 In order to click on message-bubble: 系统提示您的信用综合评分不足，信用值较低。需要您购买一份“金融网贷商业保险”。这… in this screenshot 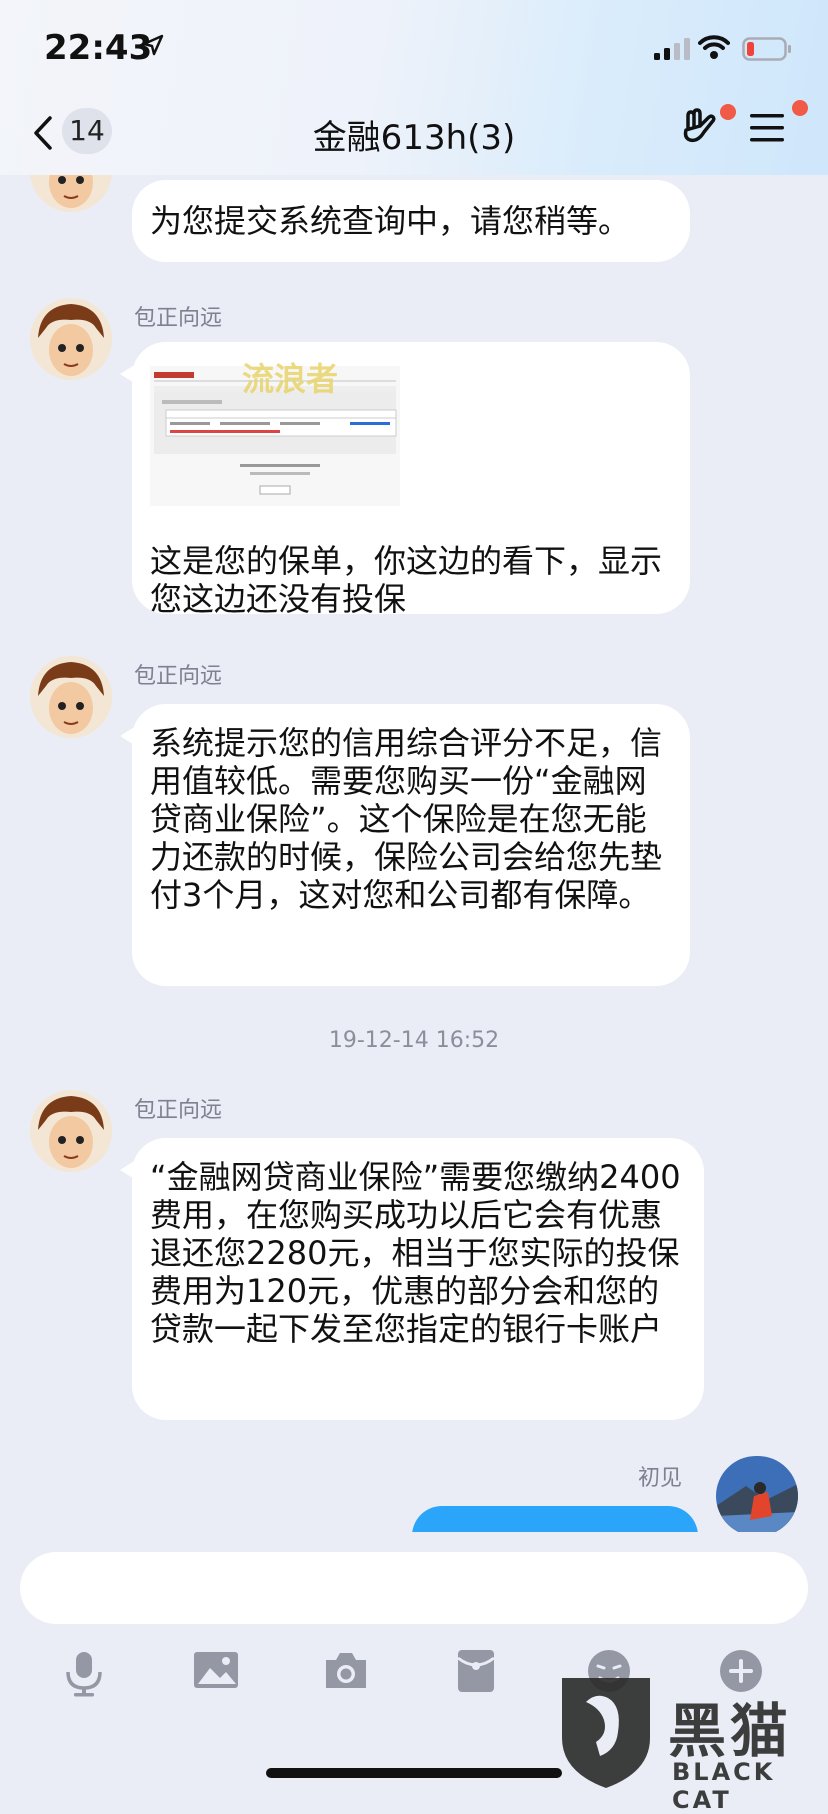, I will do `click(405, 845)`.